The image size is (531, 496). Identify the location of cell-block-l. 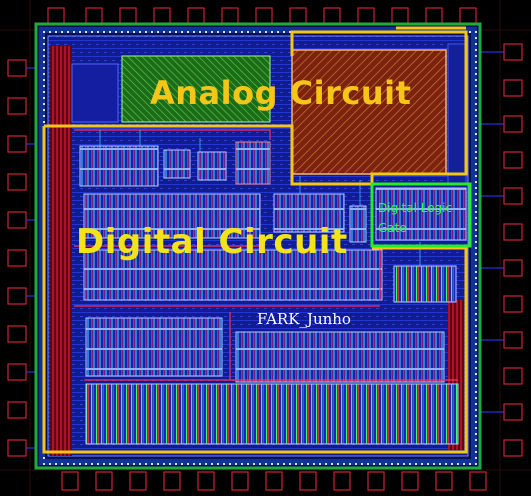
(272, 414).